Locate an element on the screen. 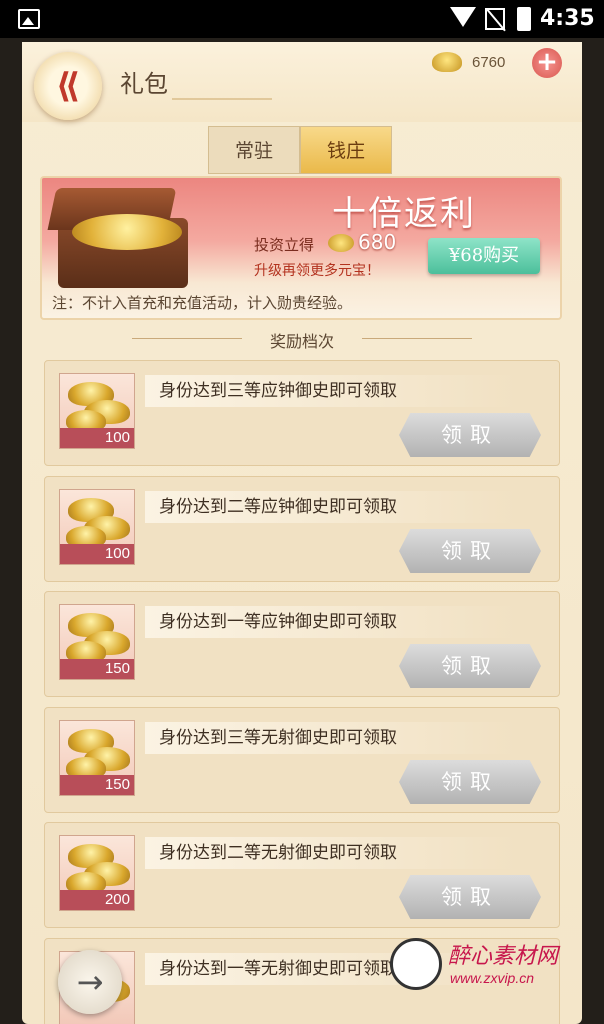 This screenshot has width=604, height=1024. invest-value: 680 is located at coordinates (377, 242).